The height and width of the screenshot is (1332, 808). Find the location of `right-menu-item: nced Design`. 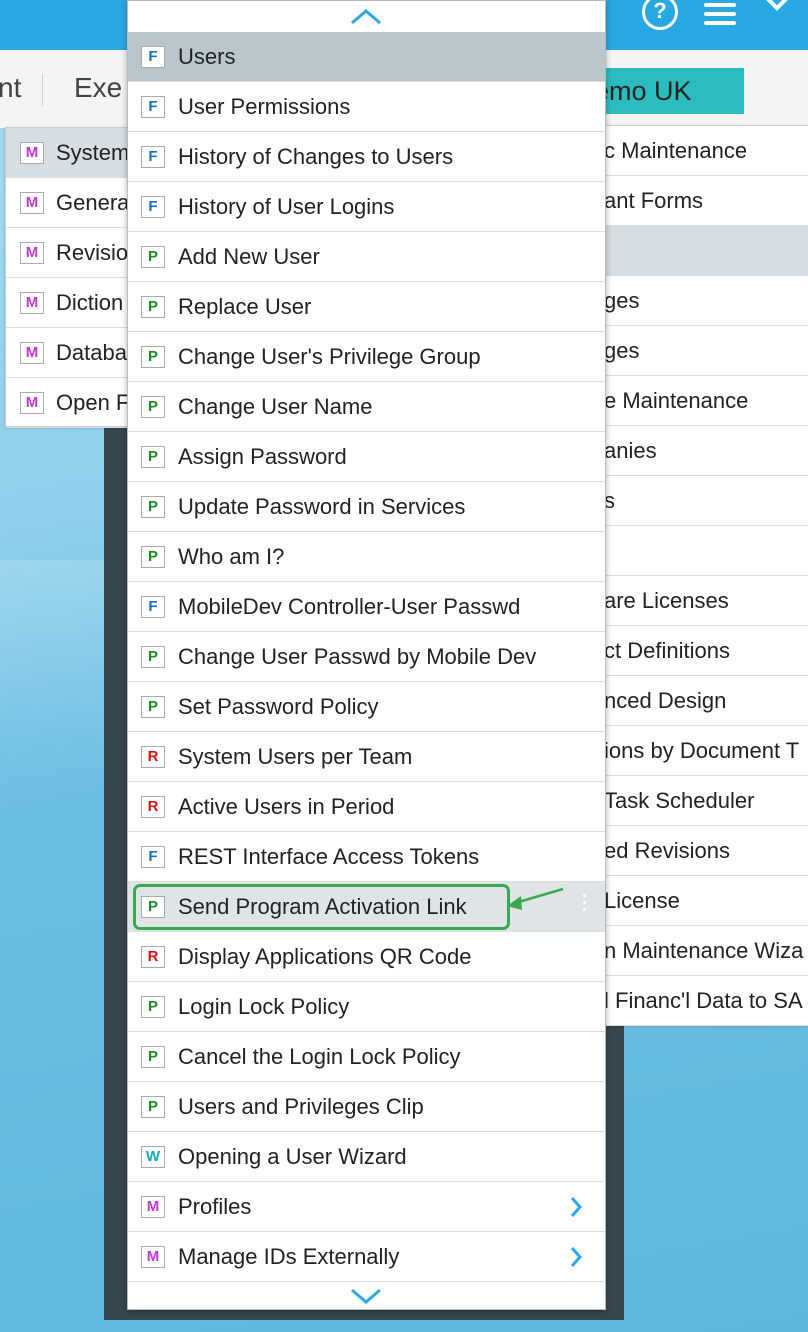

right-menu-item: nced Design is located at coordinates (704, 701).